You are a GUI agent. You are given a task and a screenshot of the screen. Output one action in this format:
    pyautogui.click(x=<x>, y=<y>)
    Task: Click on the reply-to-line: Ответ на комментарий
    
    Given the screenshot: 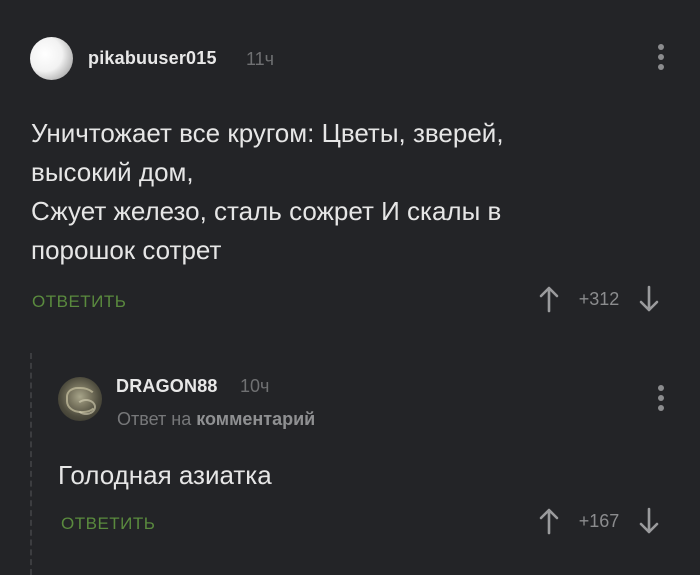 What is the action you would take?
    pyautogui.click(x=216, y=419)
    